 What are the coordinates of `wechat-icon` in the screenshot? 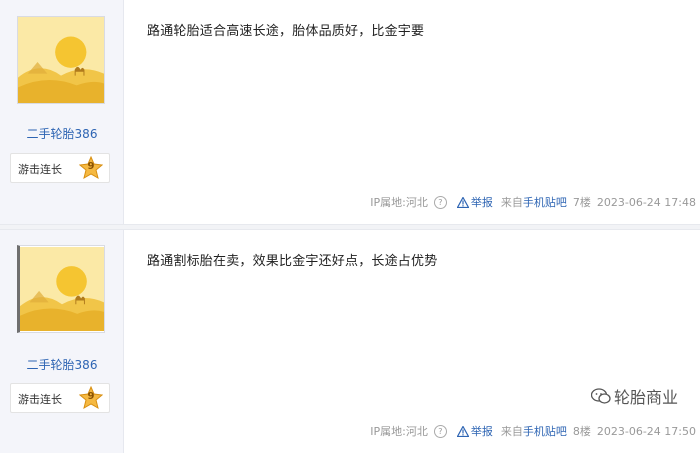 It's located at (600, 395).